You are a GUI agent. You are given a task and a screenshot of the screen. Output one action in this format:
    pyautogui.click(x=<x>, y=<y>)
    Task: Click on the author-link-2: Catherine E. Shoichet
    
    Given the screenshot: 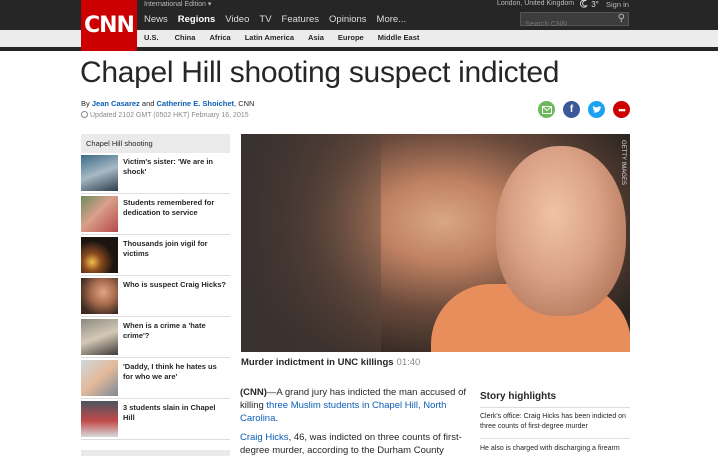 What is the action you would take?
    pyautogui.click(x=196, y=103)
    